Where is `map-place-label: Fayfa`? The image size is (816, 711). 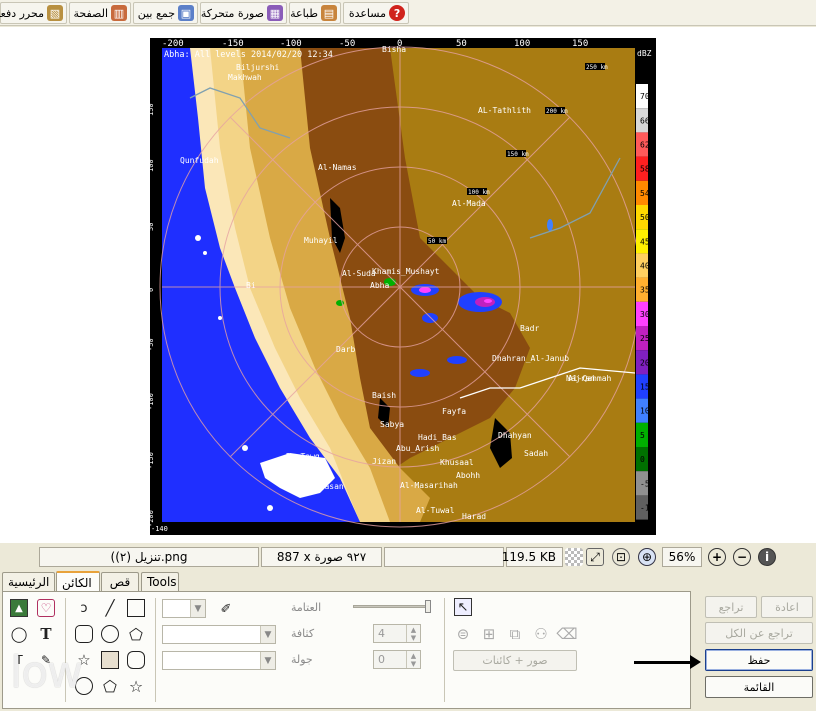
map-place-label: Fayfa is located at coordinates (454, 411).